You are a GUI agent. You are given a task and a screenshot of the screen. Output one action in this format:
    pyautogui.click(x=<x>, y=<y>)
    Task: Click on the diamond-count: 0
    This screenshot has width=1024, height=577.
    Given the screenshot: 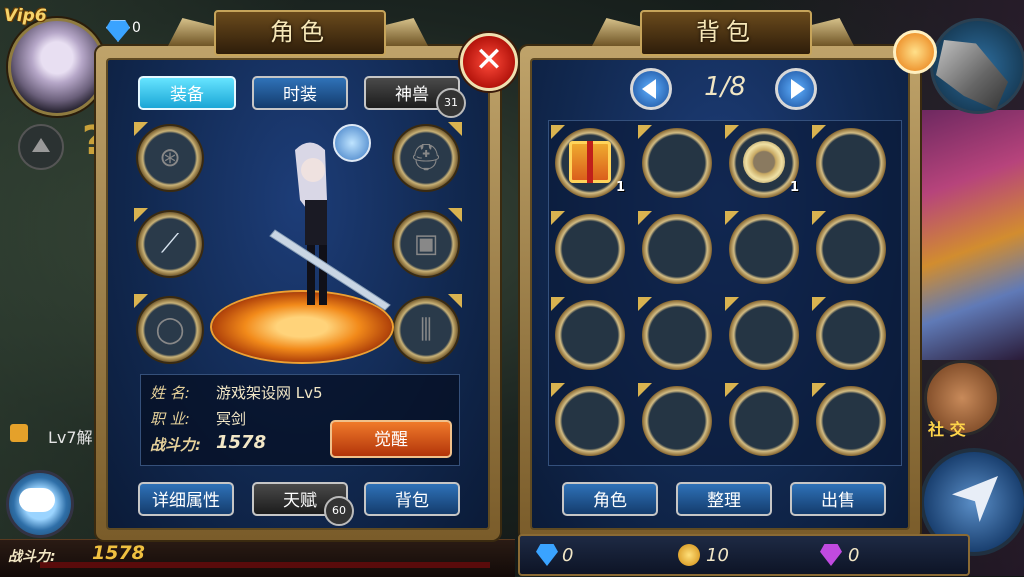 What is the action you would take?
    pyautogui.click(x=568, y=555)
    